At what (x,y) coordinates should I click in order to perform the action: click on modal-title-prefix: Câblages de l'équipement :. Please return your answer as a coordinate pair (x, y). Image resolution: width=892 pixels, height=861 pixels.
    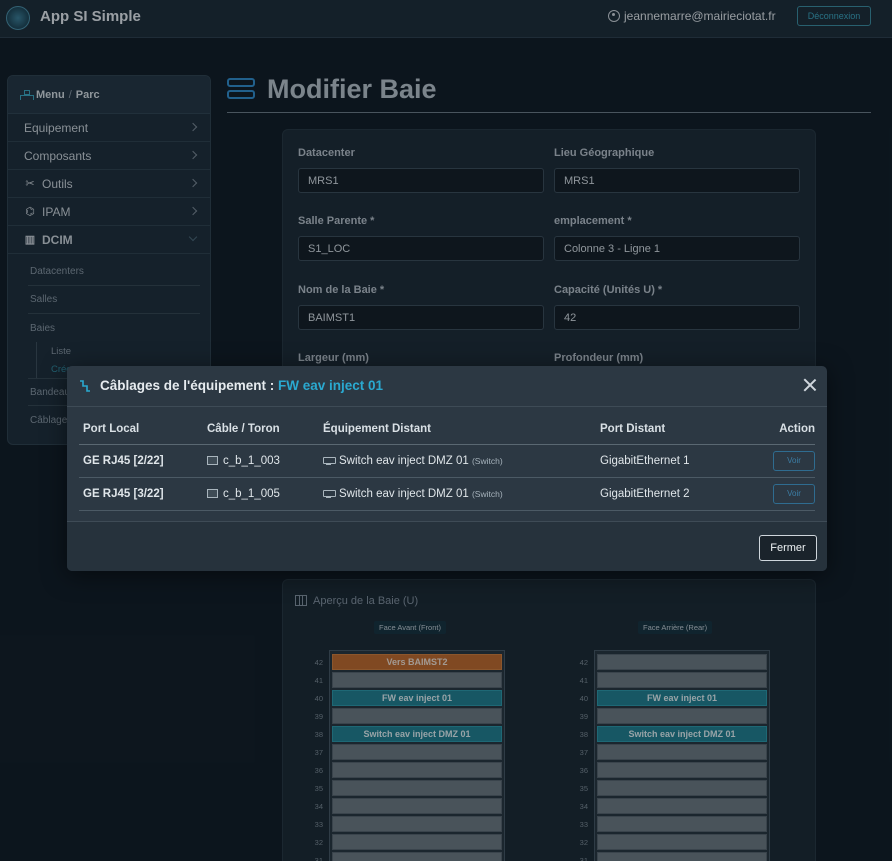
    Looking at the image, I should click on (187, 385).